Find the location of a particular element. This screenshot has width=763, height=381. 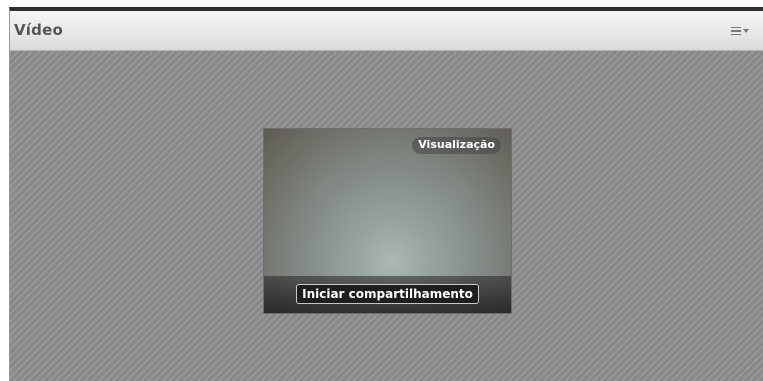

video-control-bar: Iniciar compartilhamento is located at coordinates (387, 294).